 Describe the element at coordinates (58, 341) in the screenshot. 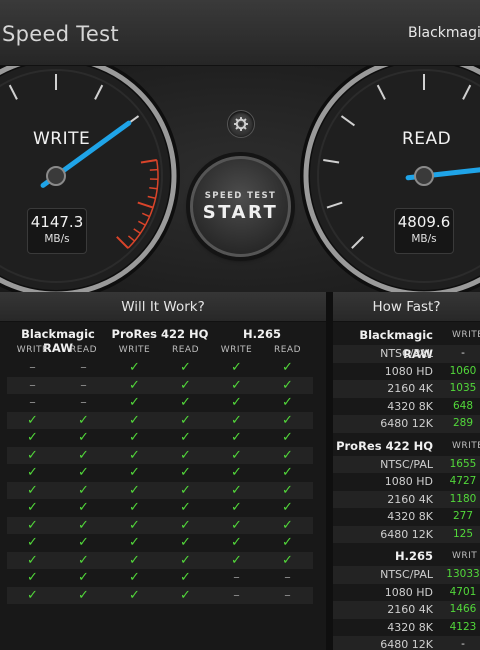

I see `codec-header-braw: Blackmagic RAW` at that location.